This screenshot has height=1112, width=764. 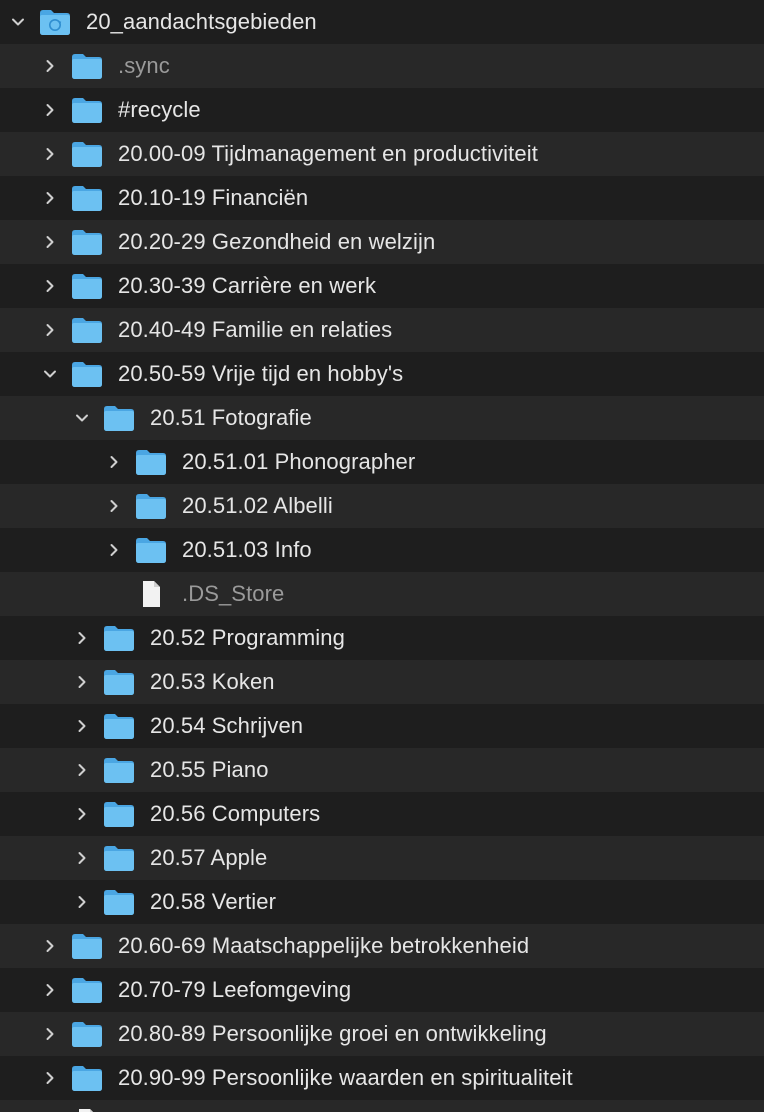 What do you see at coordinates (231, 417) in the screenshot?
I see `folder-label: 20.51 Fotografie` at bounding box center [231, 417].